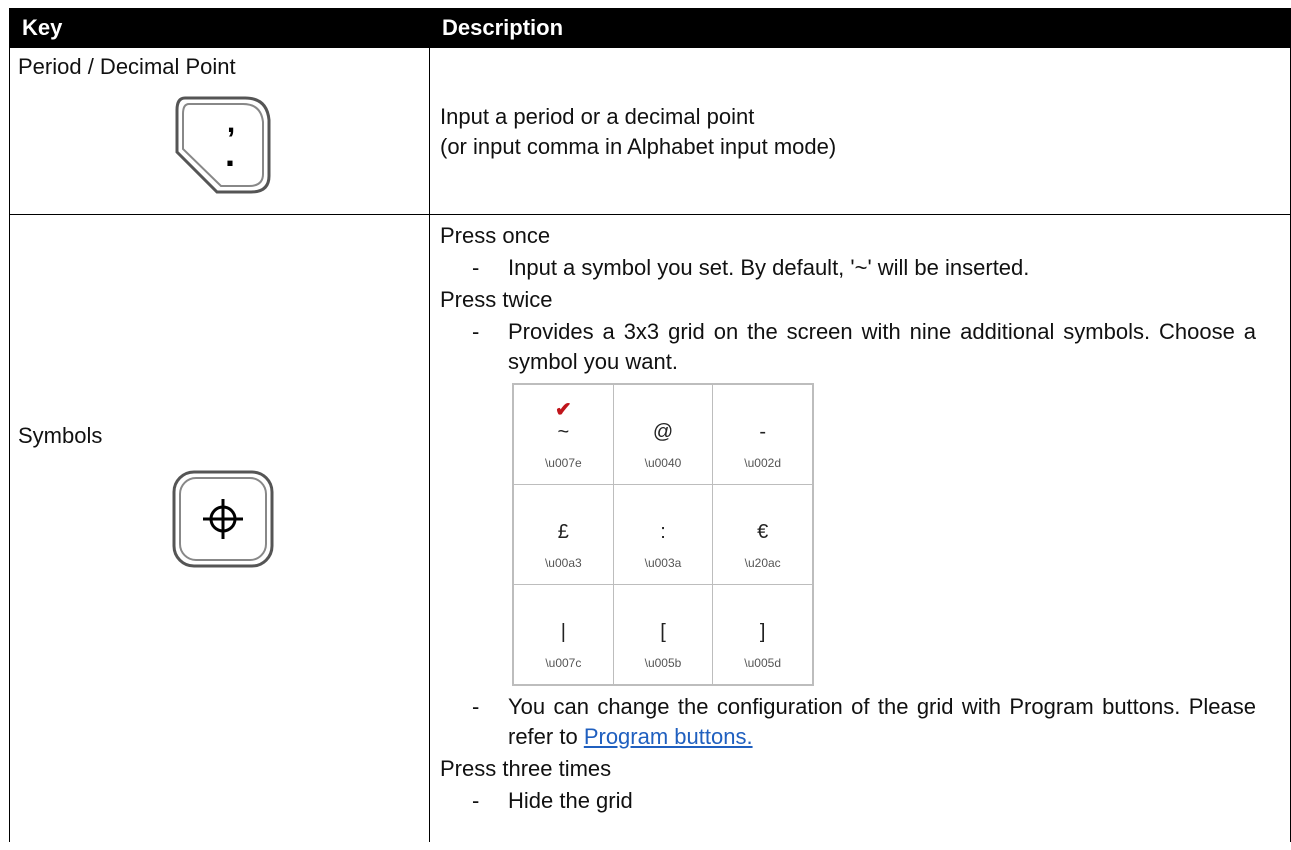 Image resolution: width=1291 pixels, height=850 pixels. Describe the element at coordinates (663, 563) in the screenshot. I see `symbol-code: \u003a` at that location.